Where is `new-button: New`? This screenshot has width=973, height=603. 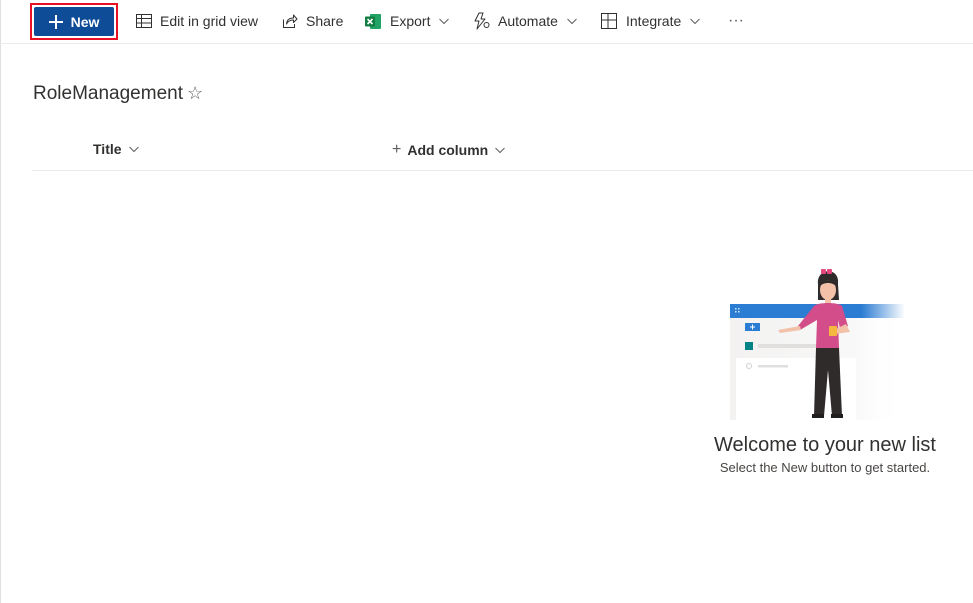
new-button: New is located at coordinates (74, 21).